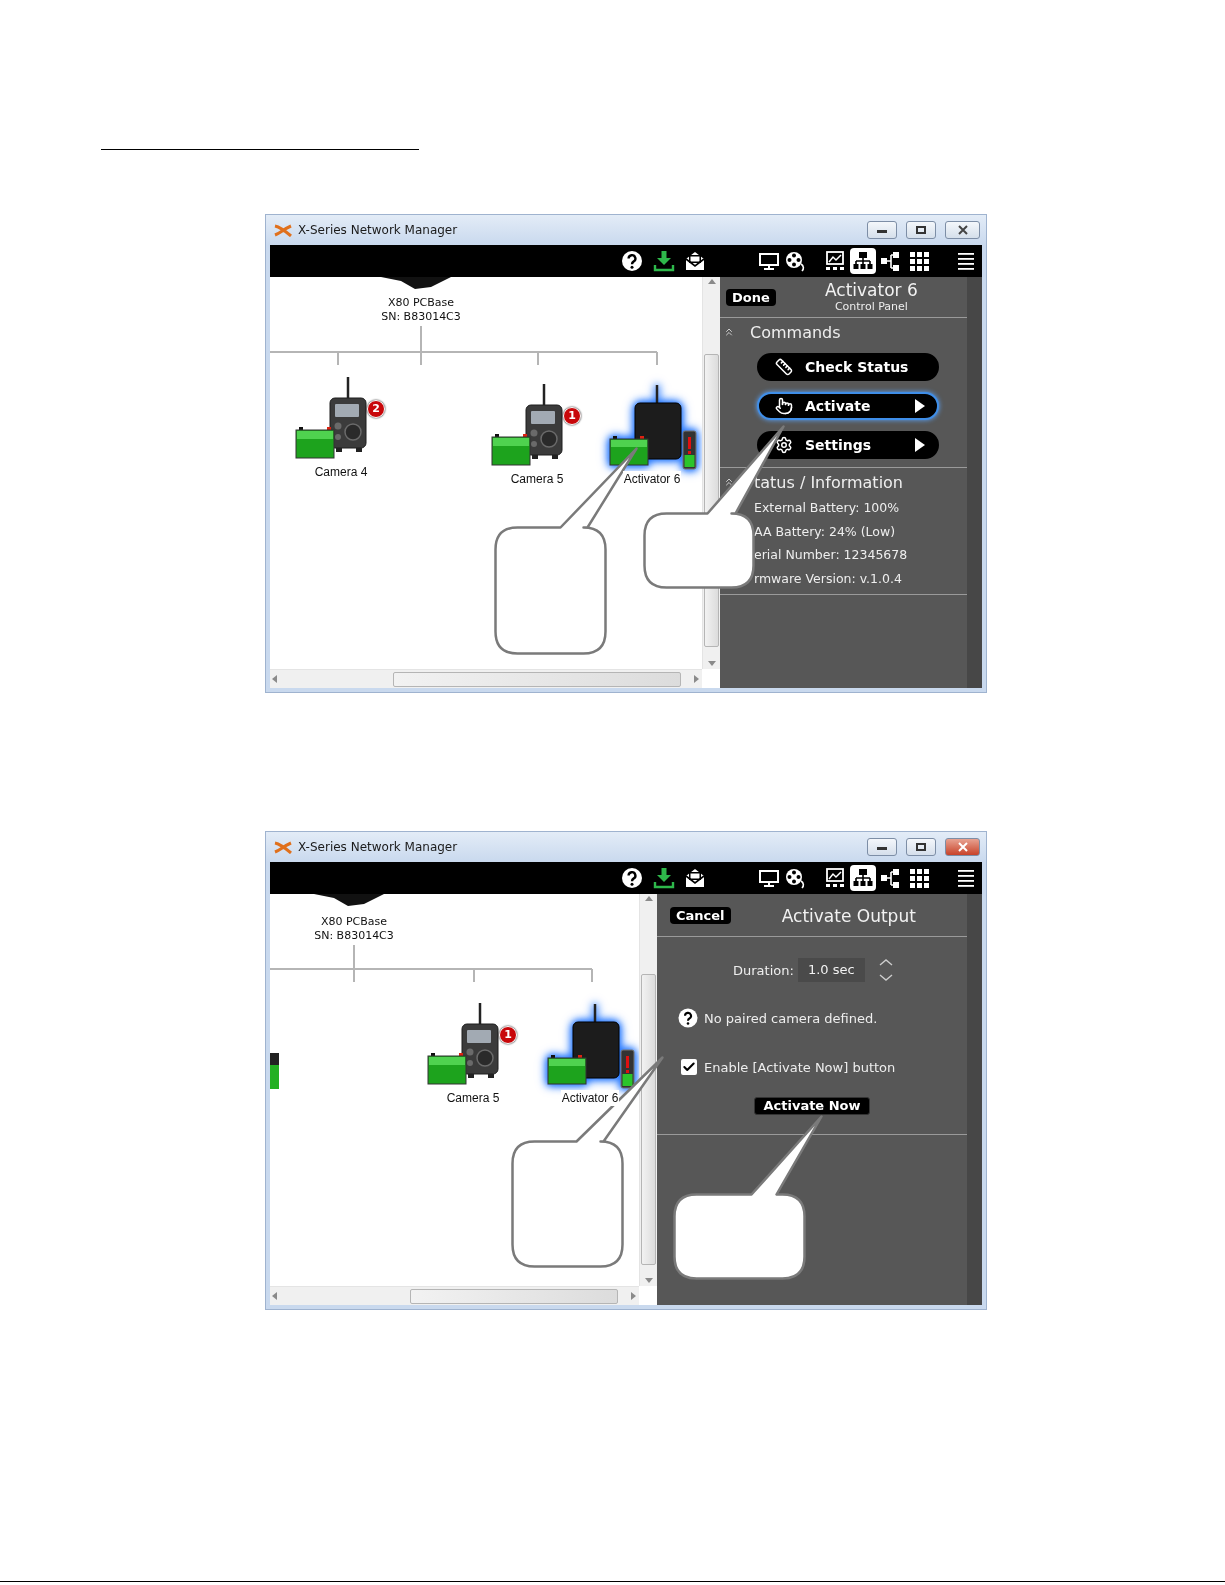 The height and width of the screenshot is (1585, 1225). I want to click on vertical-scrollbar, so click(648, 1090).